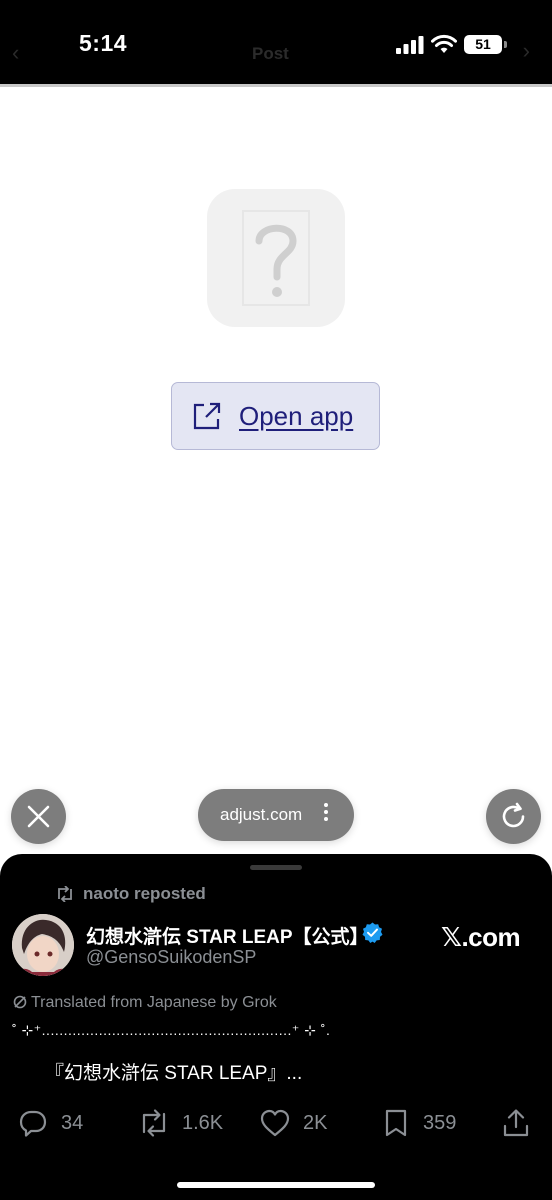 The height and width of the screenshot is (1200, 552). I want to click on close-button, so click(38, 816).